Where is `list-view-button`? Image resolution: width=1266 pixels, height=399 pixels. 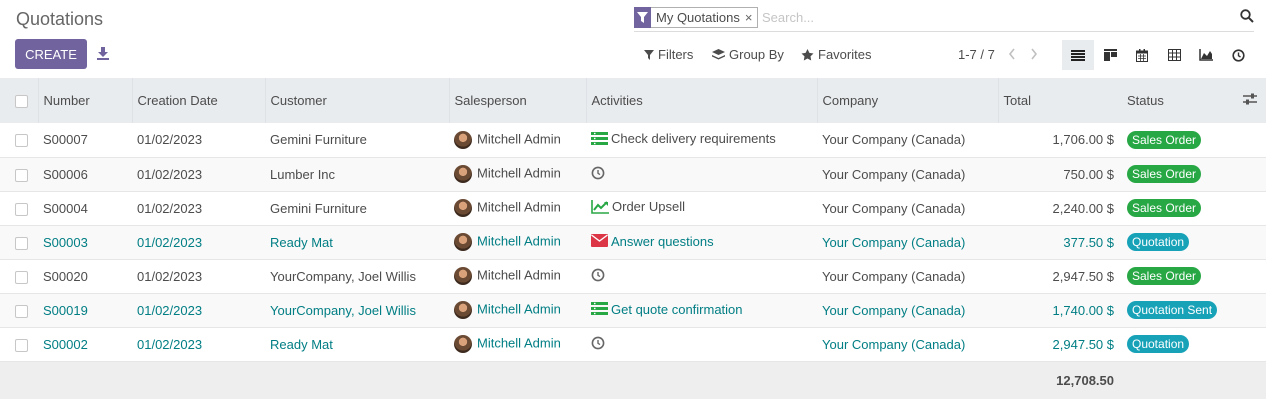
list-view-button is located at coordinates (1078, 55).